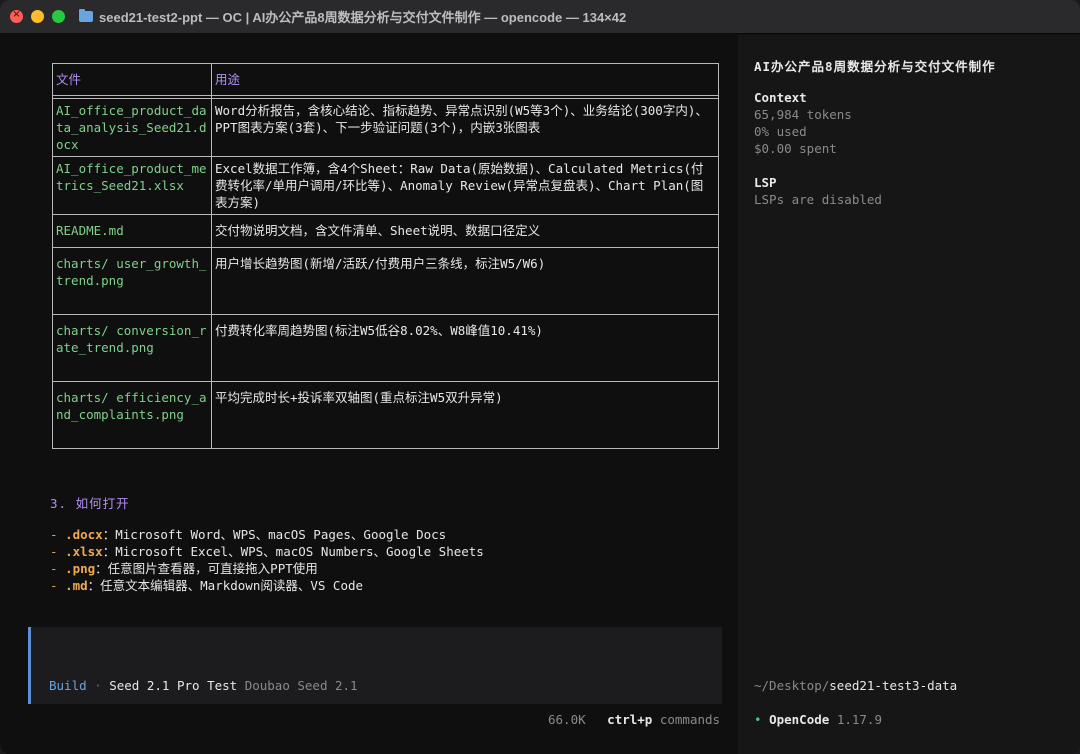 This screenshot has height=754, width=1080. What do you see at coordinates (465, 415) in the screenshot?
I see `purpose-cell: 平均完成时长+投诉率双轴图(重点标注W5双升异常)` at bounding box center [465, 415].